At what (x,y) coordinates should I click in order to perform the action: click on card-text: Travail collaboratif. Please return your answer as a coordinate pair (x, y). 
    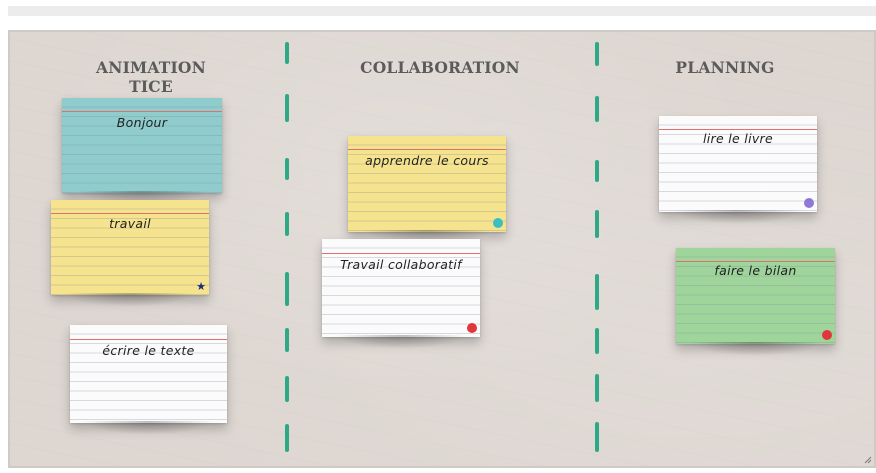
    Looking at the image, I should click on (401, 264).